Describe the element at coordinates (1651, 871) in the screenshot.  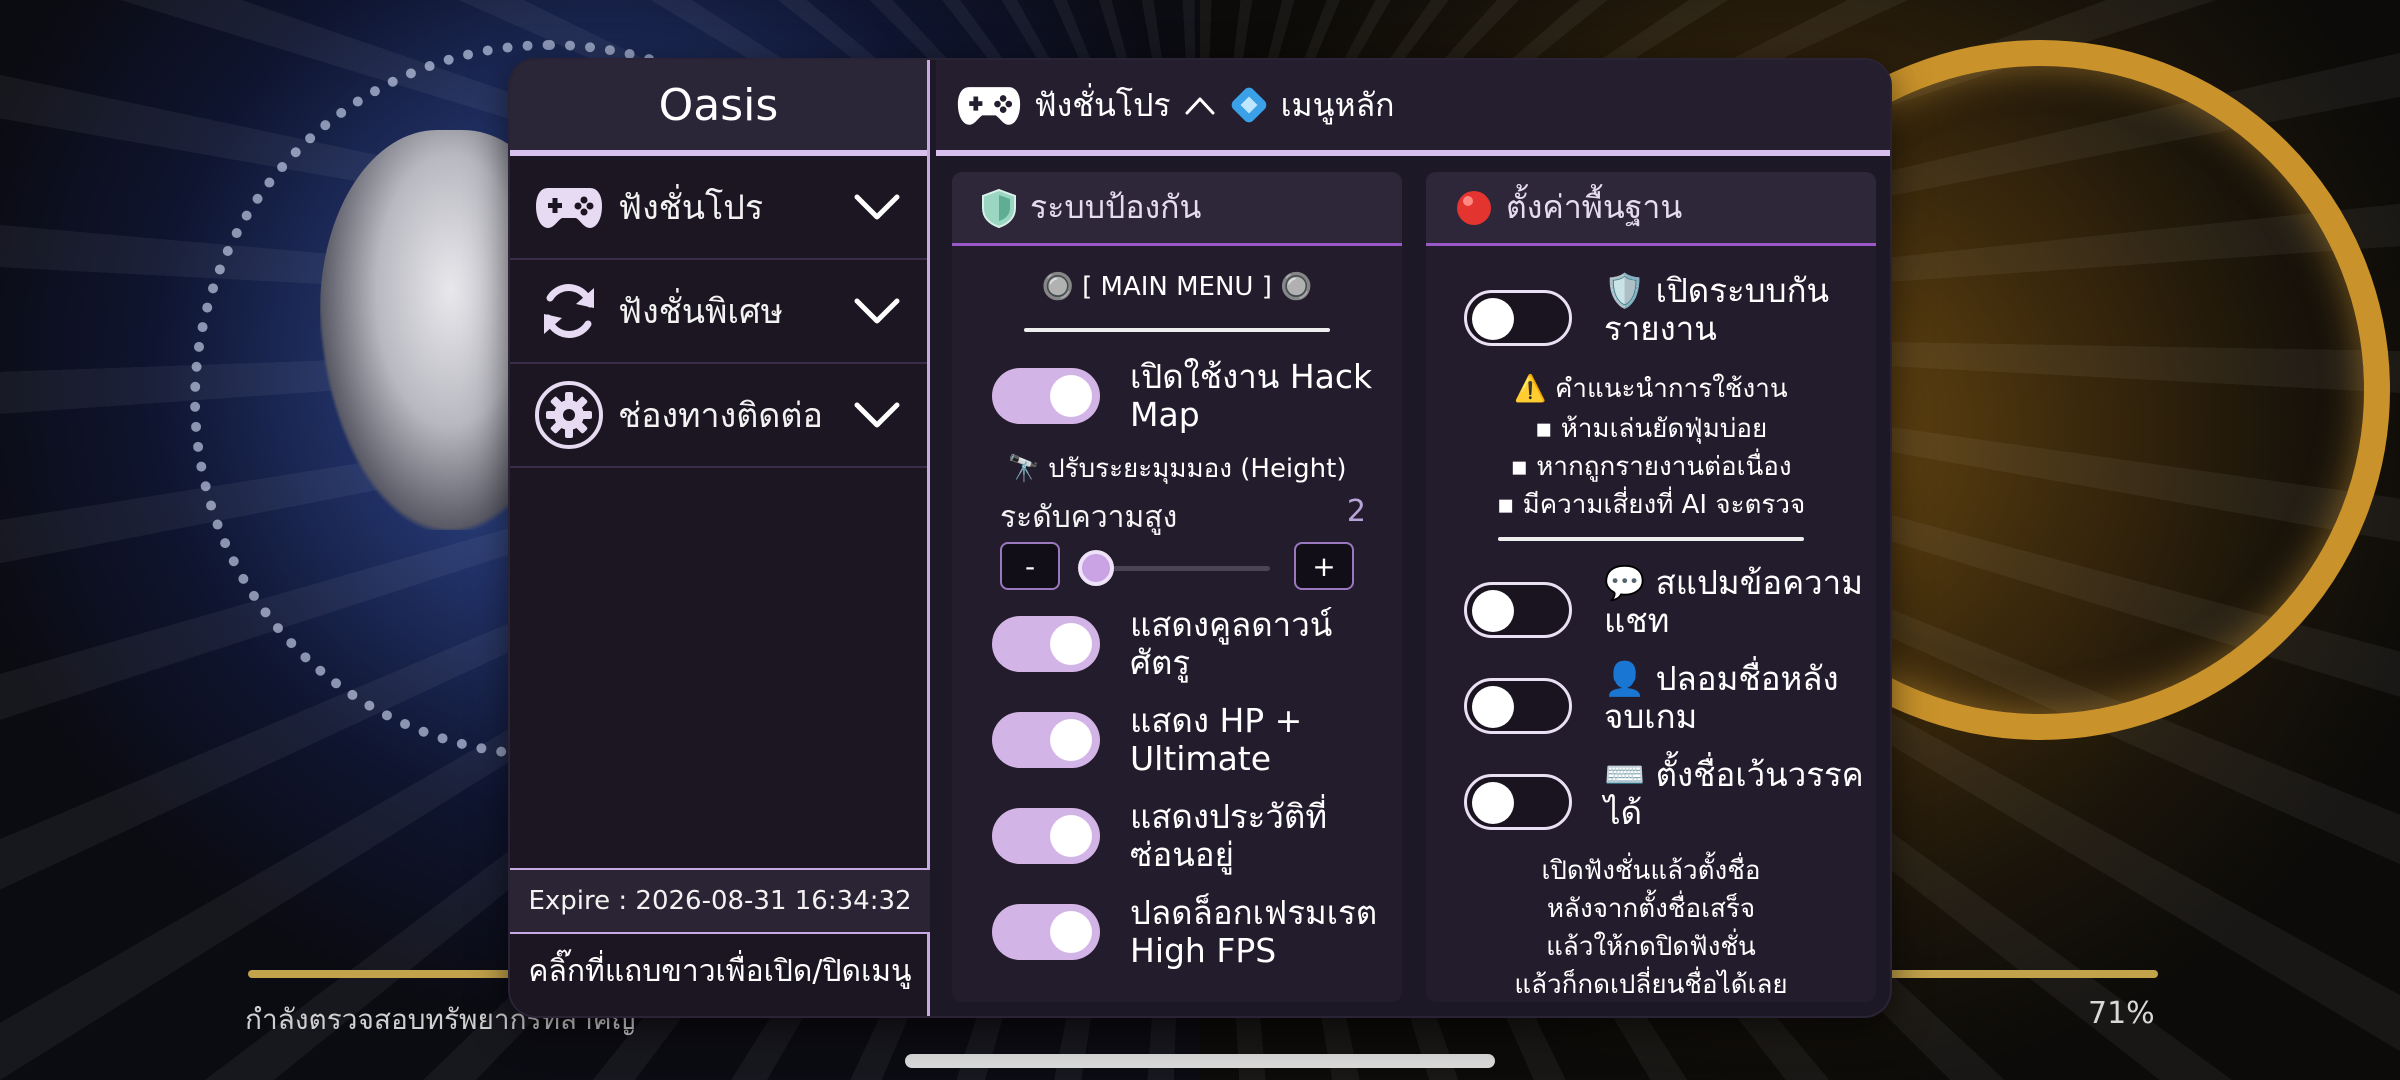
I see `rename-note: เปิดฟังชั่นแล้วตั้งชื่อ` at that location.